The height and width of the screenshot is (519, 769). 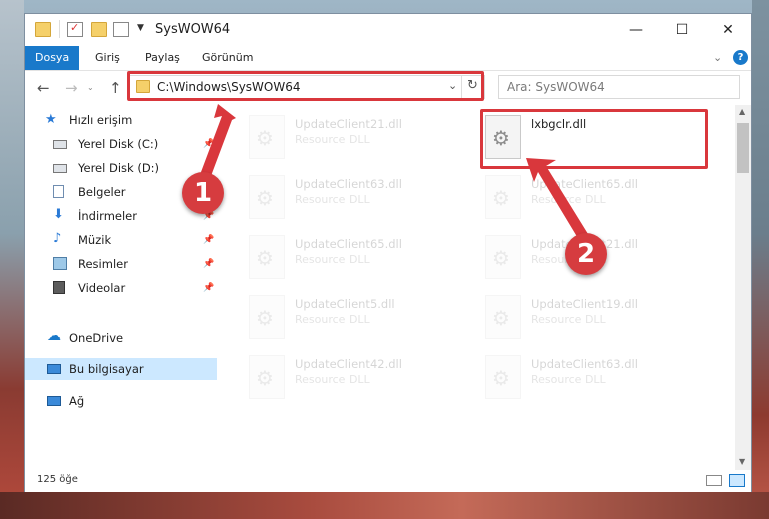 I want to click on annotation-arrows, so click(x=393, y=172).